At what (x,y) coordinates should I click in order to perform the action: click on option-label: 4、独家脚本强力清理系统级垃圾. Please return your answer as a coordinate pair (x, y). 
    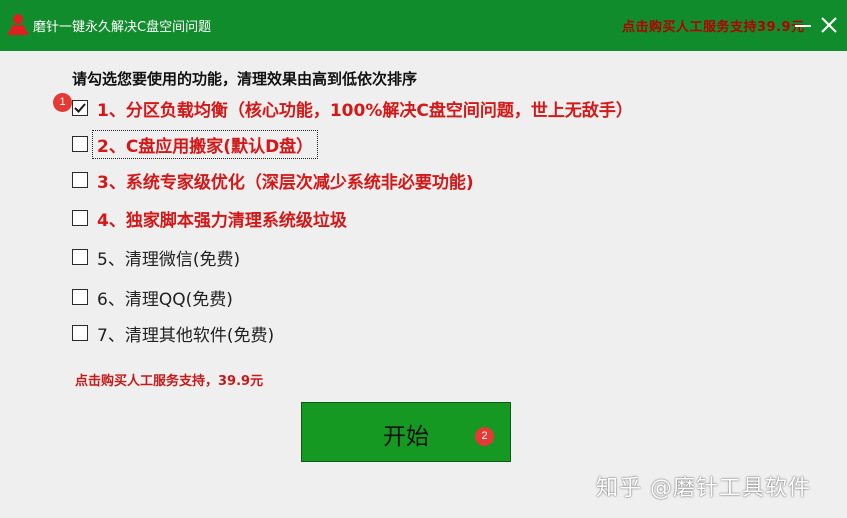
    Looking at the image, I should click on (222, 220).